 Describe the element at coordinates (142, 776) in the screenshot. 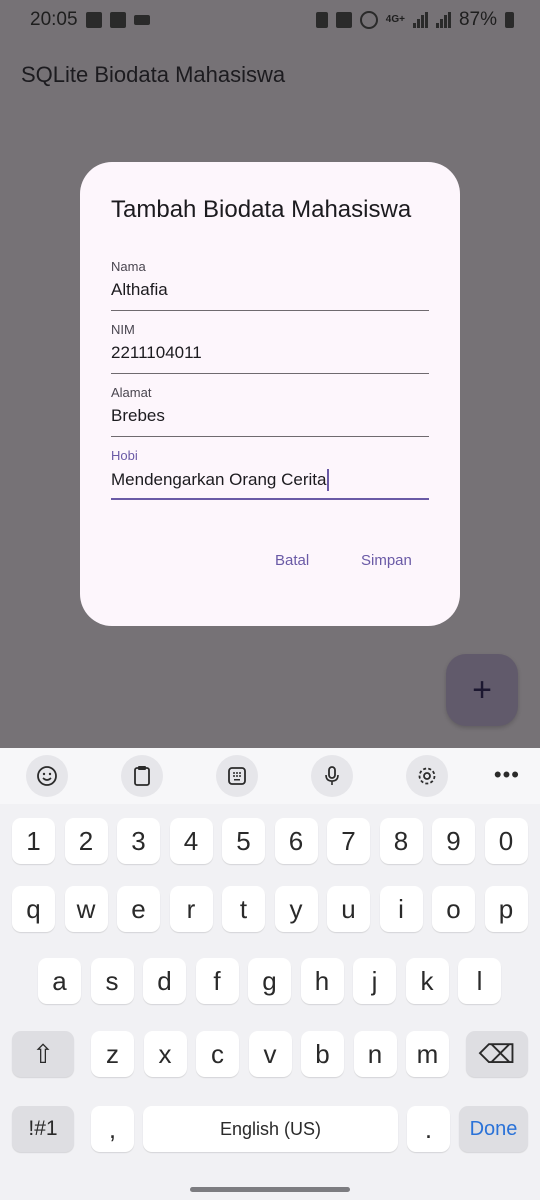

I see `clipboard-icon` at that location.